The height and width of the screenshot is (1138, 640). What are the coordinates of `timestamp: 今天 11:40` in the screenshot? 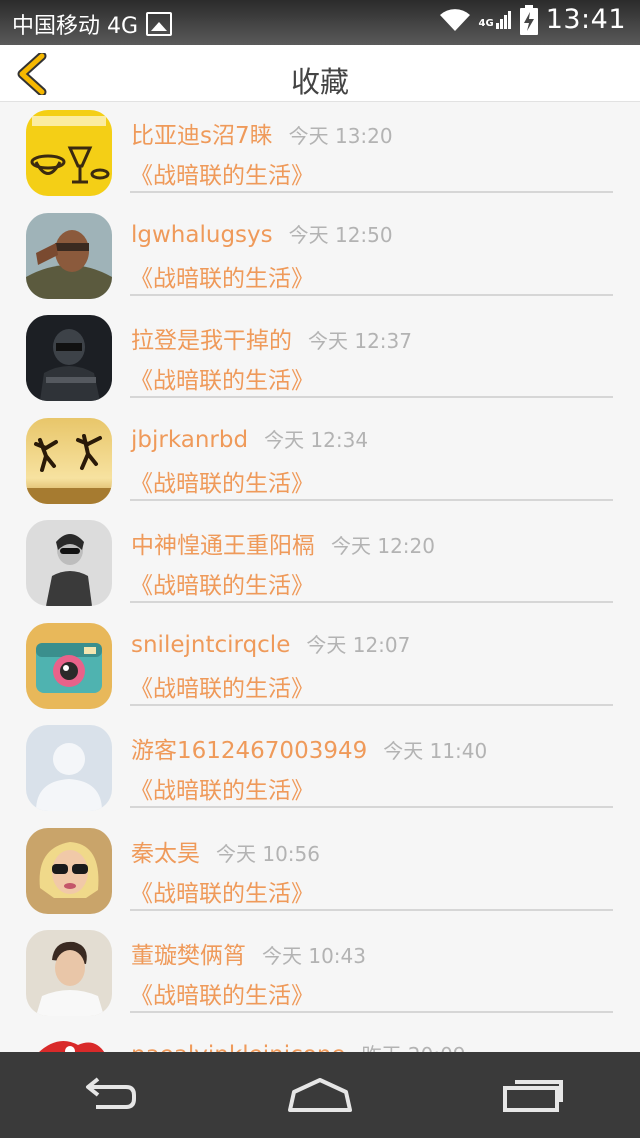 It's located at (435, 751).